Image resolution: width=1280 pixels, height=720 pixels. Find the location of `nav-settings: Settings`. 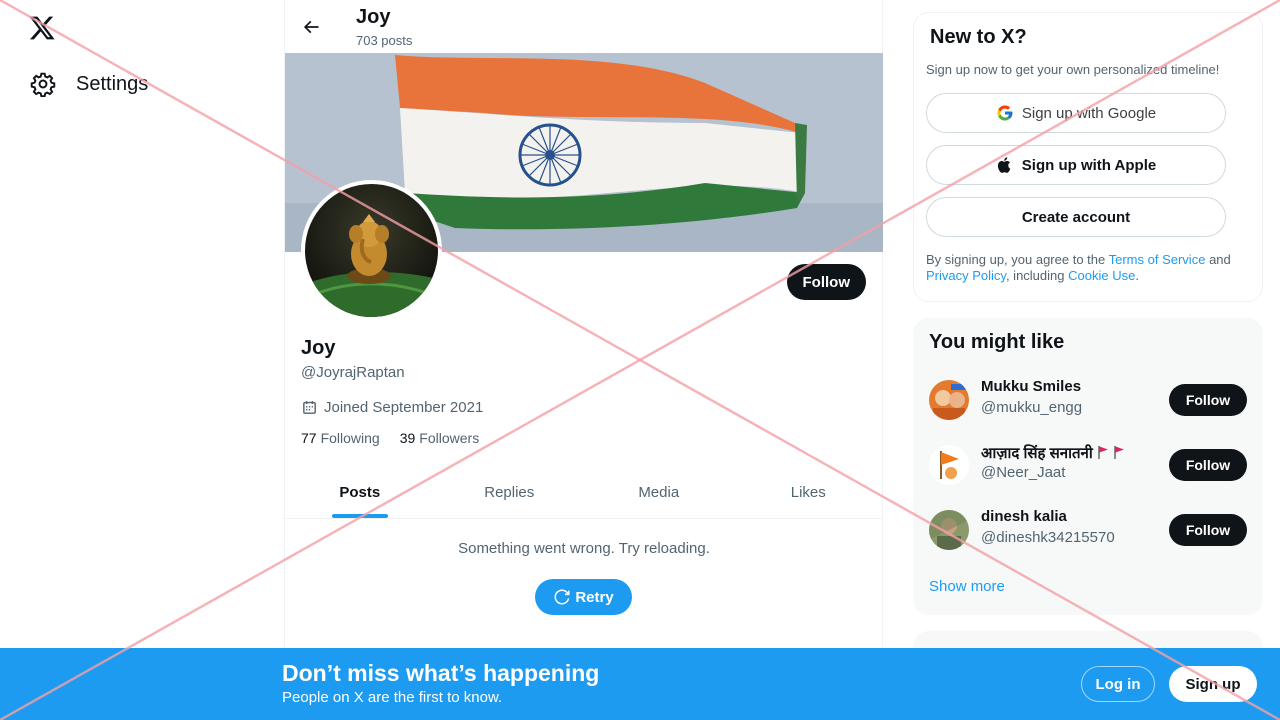

nav-settings: Settings is located at coordinates (89, 84).